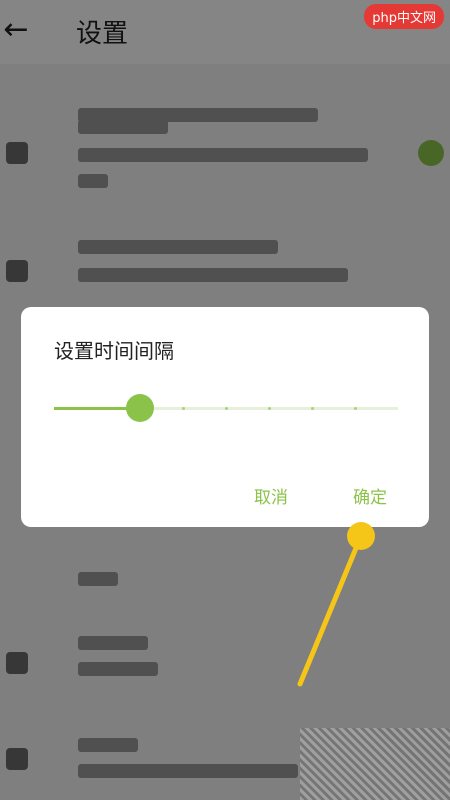 This screenshot has width=450, height=800. I want to click on tap-pointer, so click(336, 604).